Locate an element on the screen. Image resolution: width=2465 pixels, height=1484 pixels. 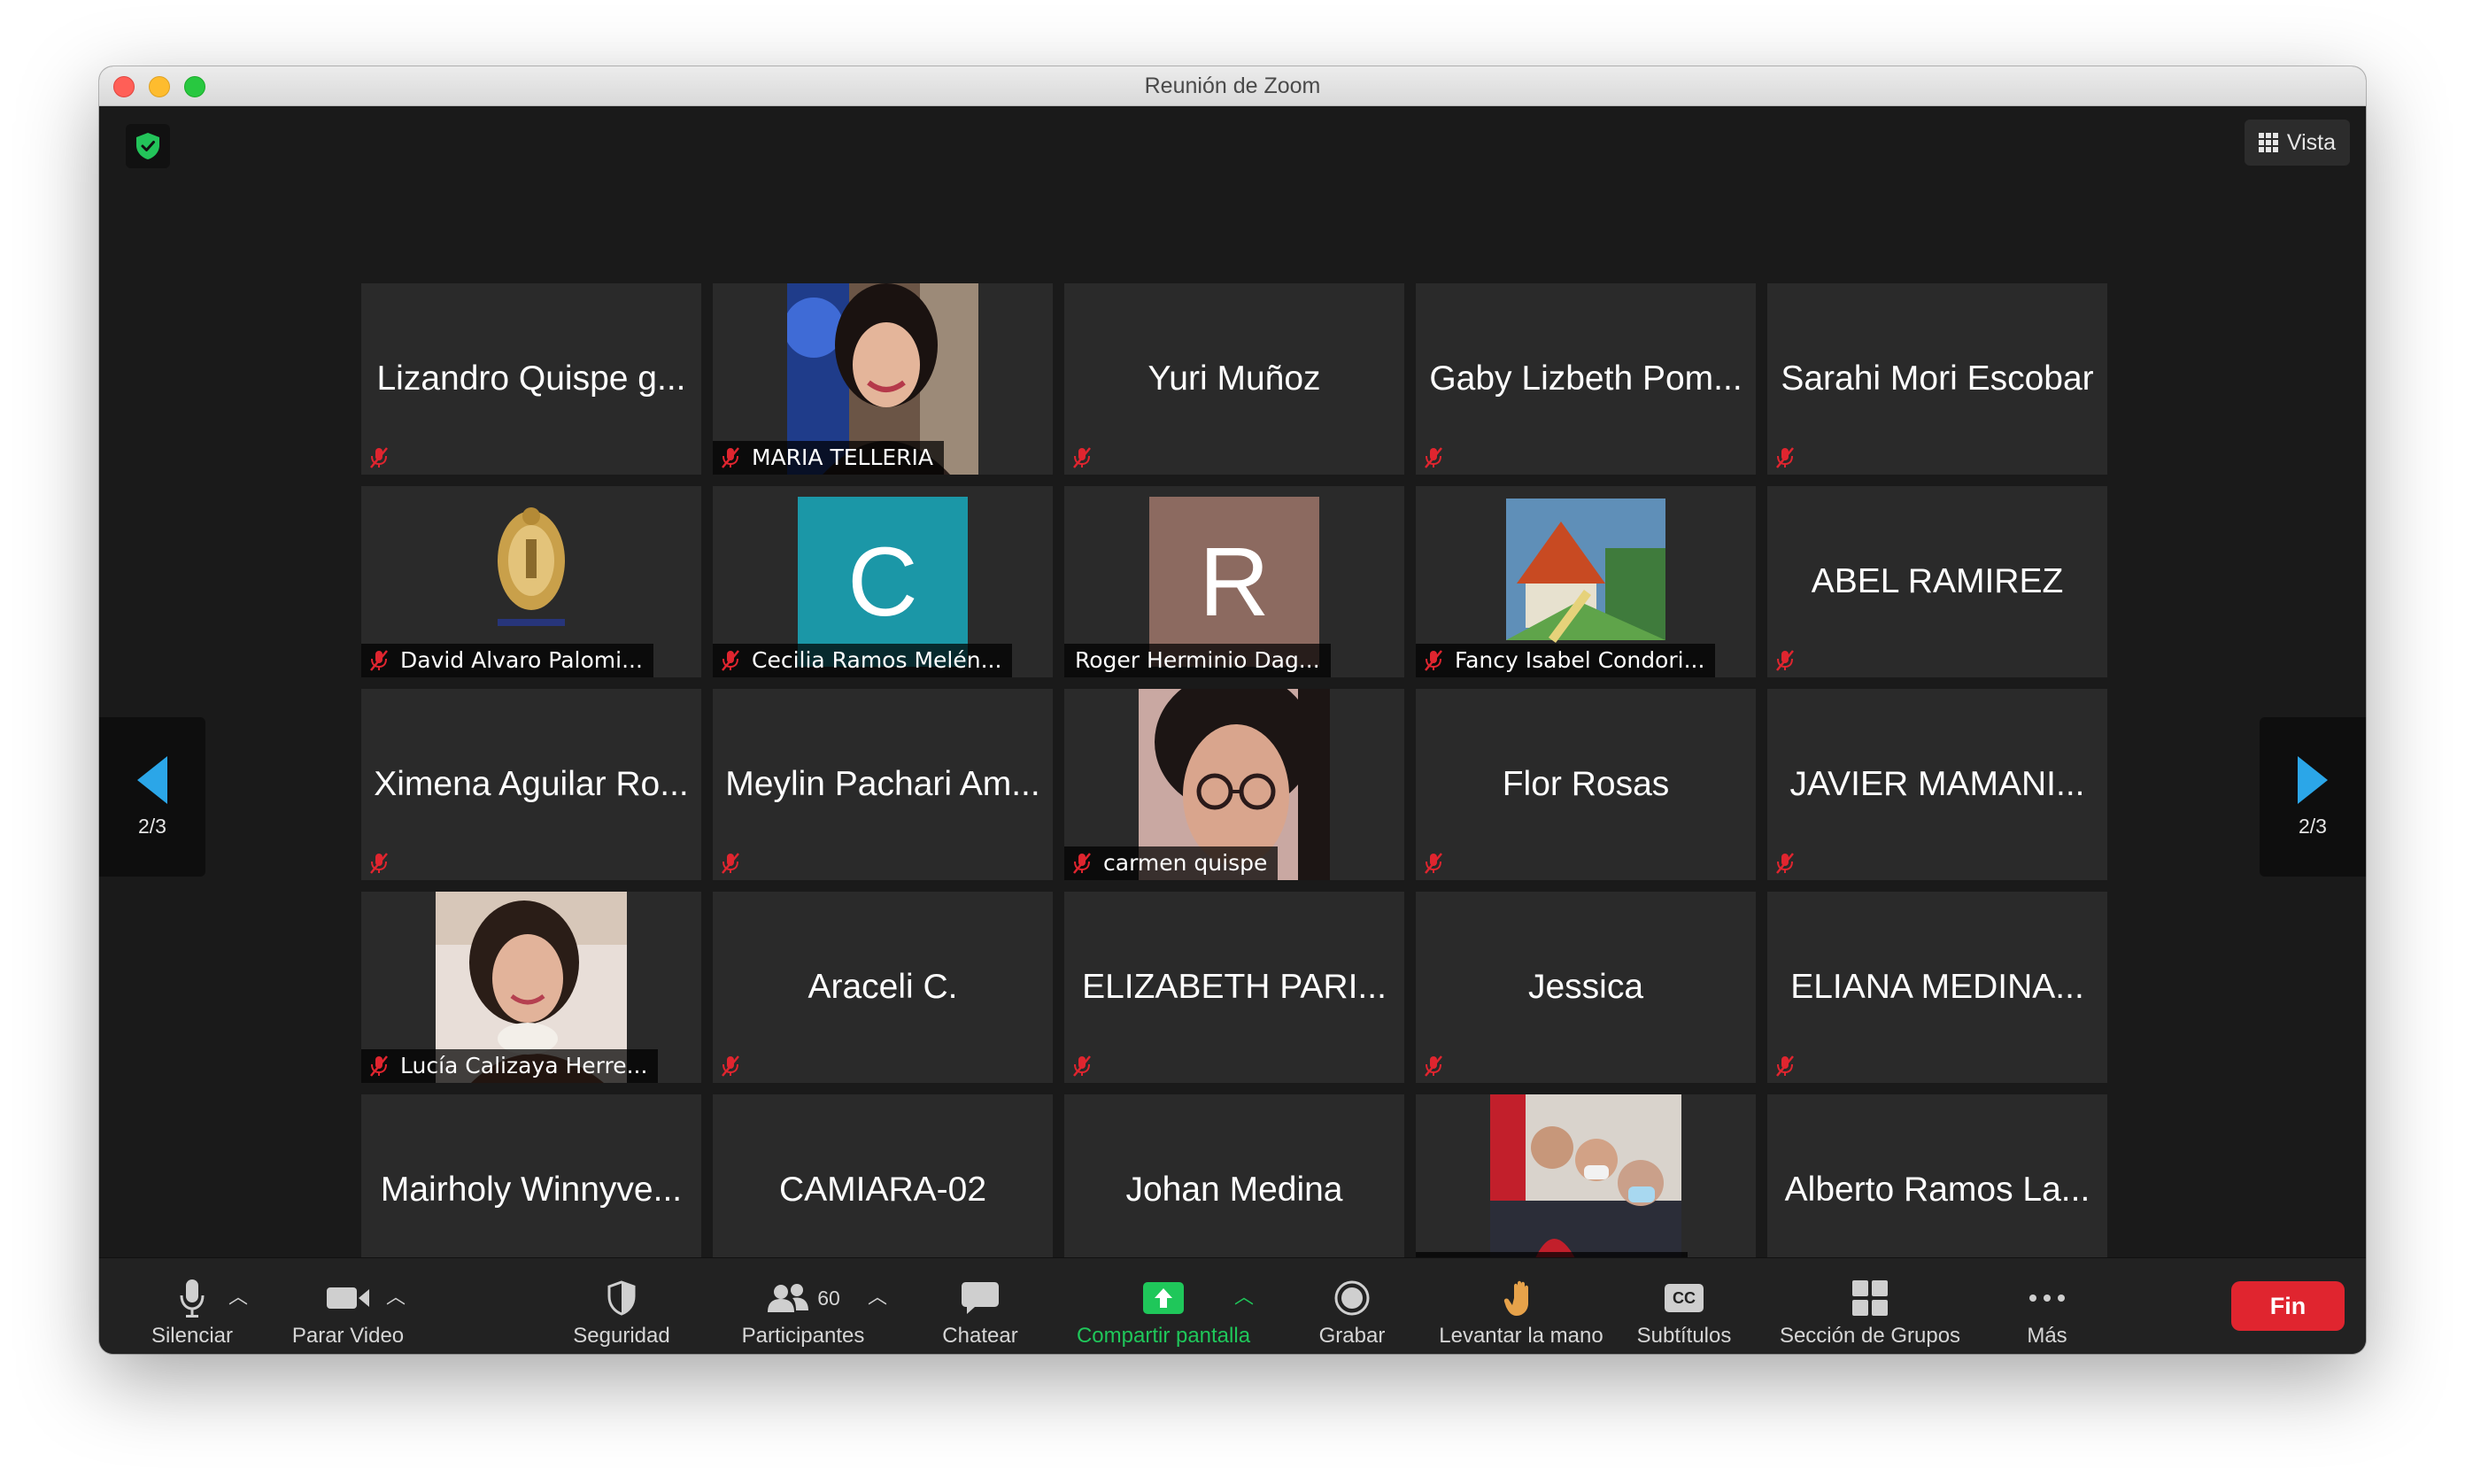
more-button: Más is located at coordinates (2047, 1308).